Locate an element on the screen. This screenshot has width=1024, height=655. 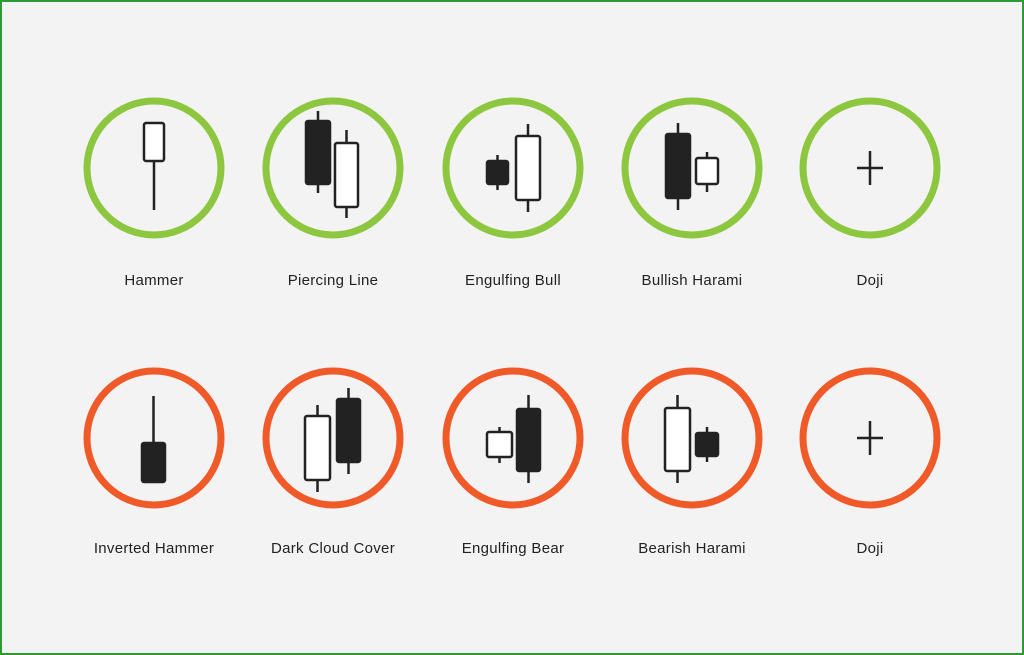
engulfing-bull-svg is located at coordinates (513, 168).